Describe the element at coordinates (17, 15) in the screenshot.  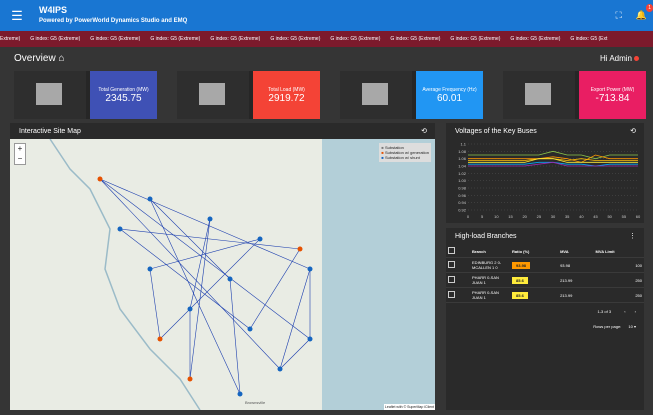
I see `menu-icon: ☰` at that location.